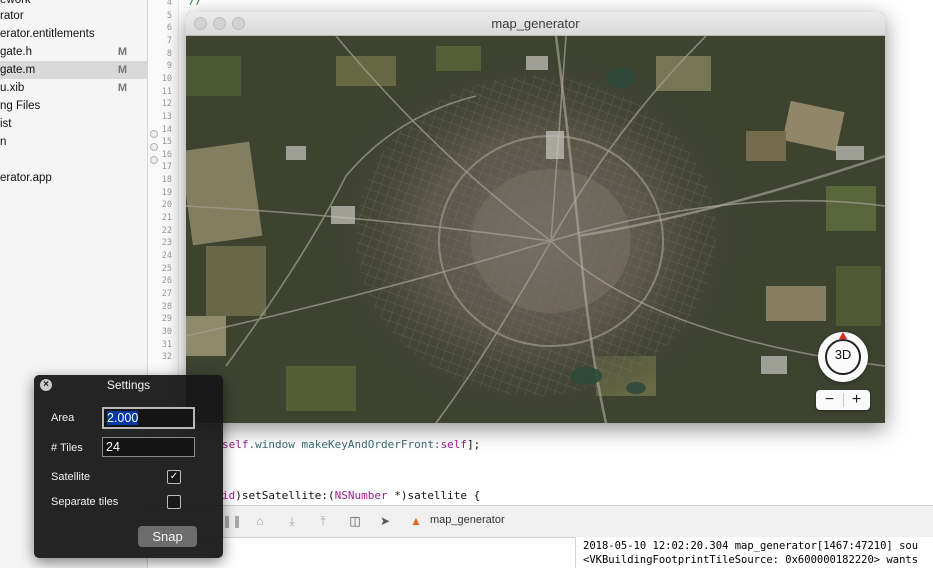  I want to click on code-token: id, so click(229, 495).